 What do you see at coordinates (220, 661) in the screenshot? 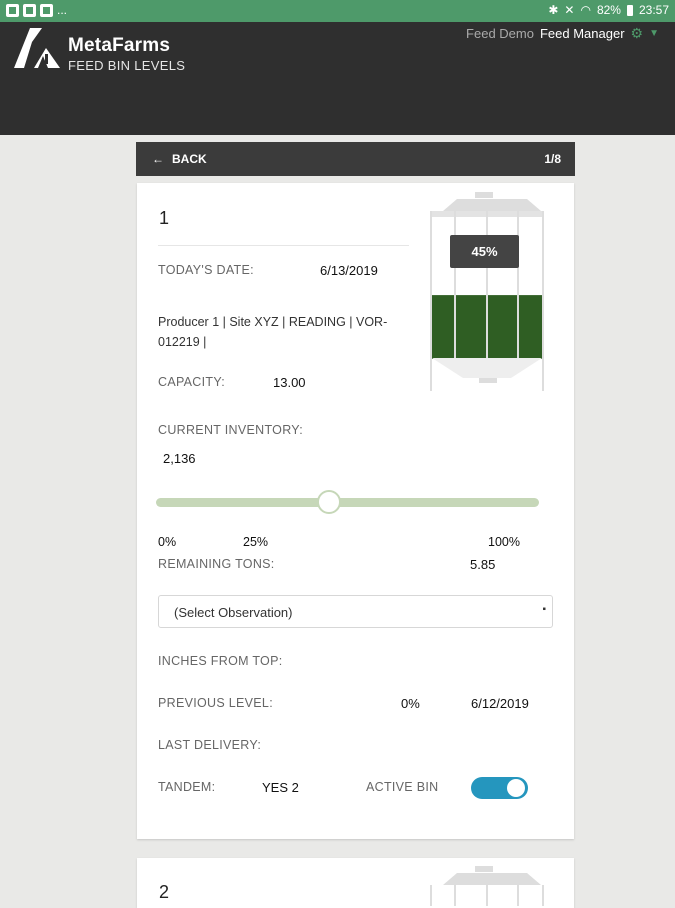
I see `inches-from-top-label: INCHES FROM TOP:` at bounding box center [220, 661].